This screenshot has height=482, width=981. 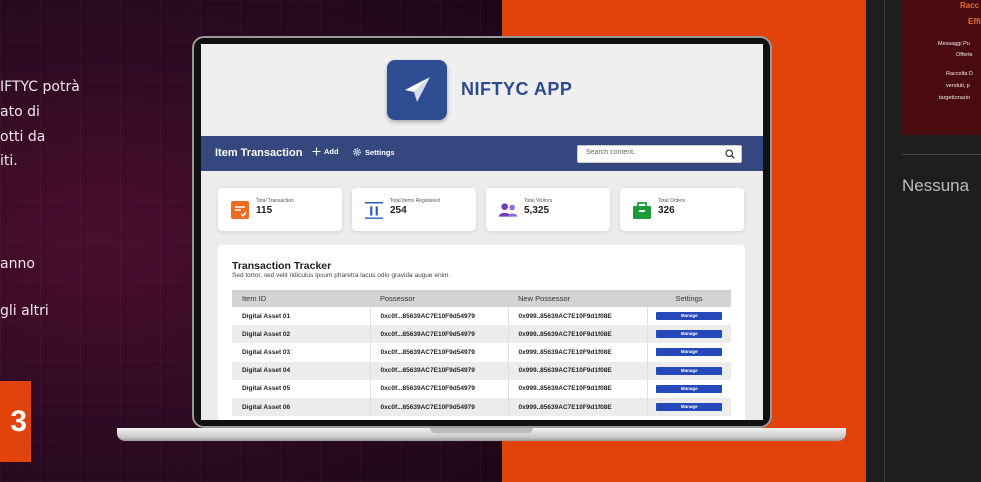 What do you see at coordinates (517, 89) in the screenshot?
I see `app-name: NIFTYC APP` at bounding box center [517, 89].